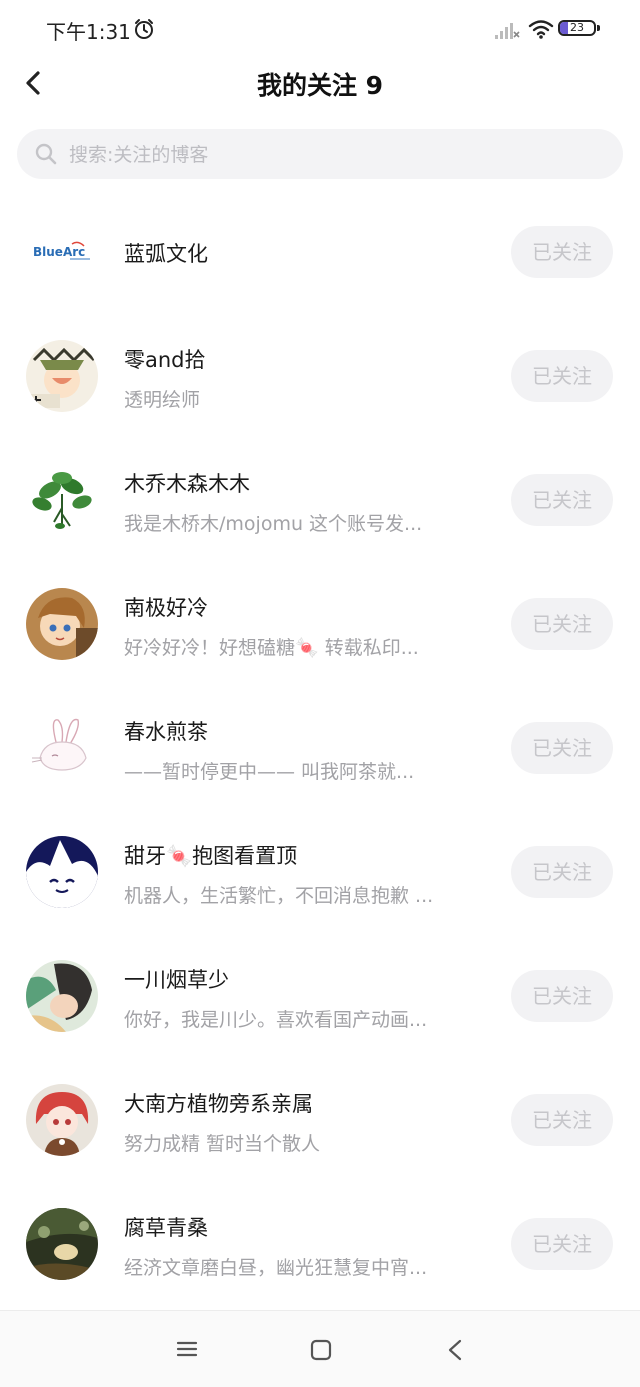  What do you see at coordinates (320, 85) in the screenshot?
I see `page-title: 我的关注 9` at bounding box center [320, 85].